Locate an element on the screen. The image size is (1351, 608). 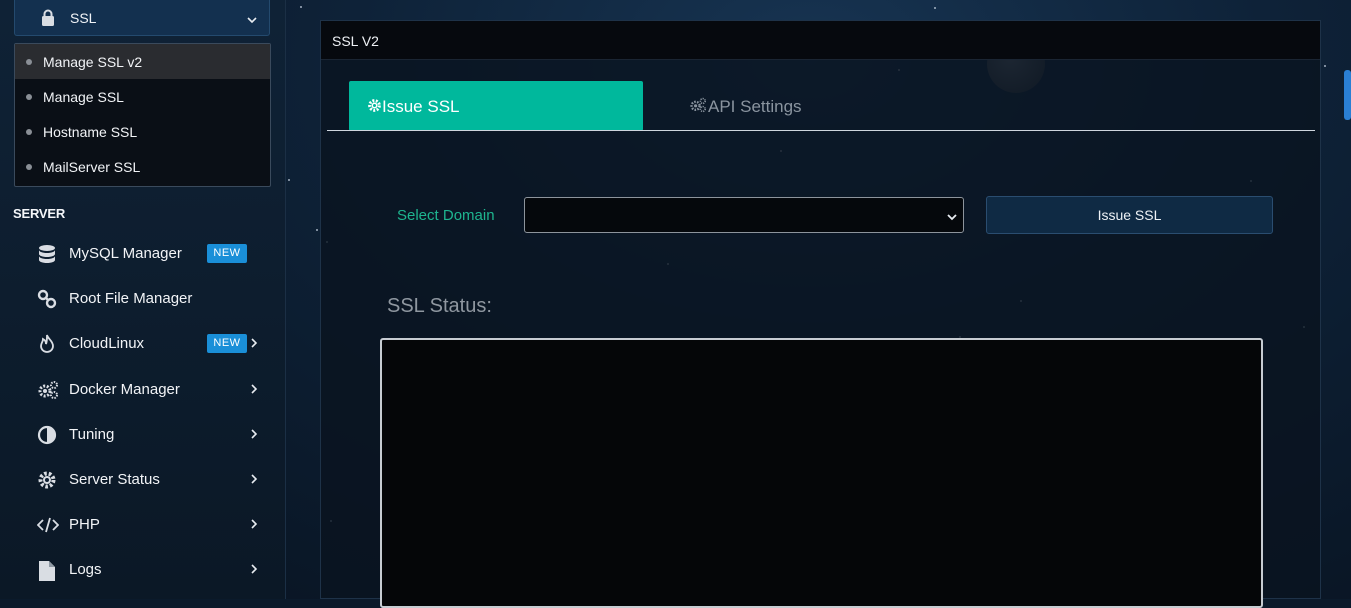
tab-divider is located at coordinates (821, 130).